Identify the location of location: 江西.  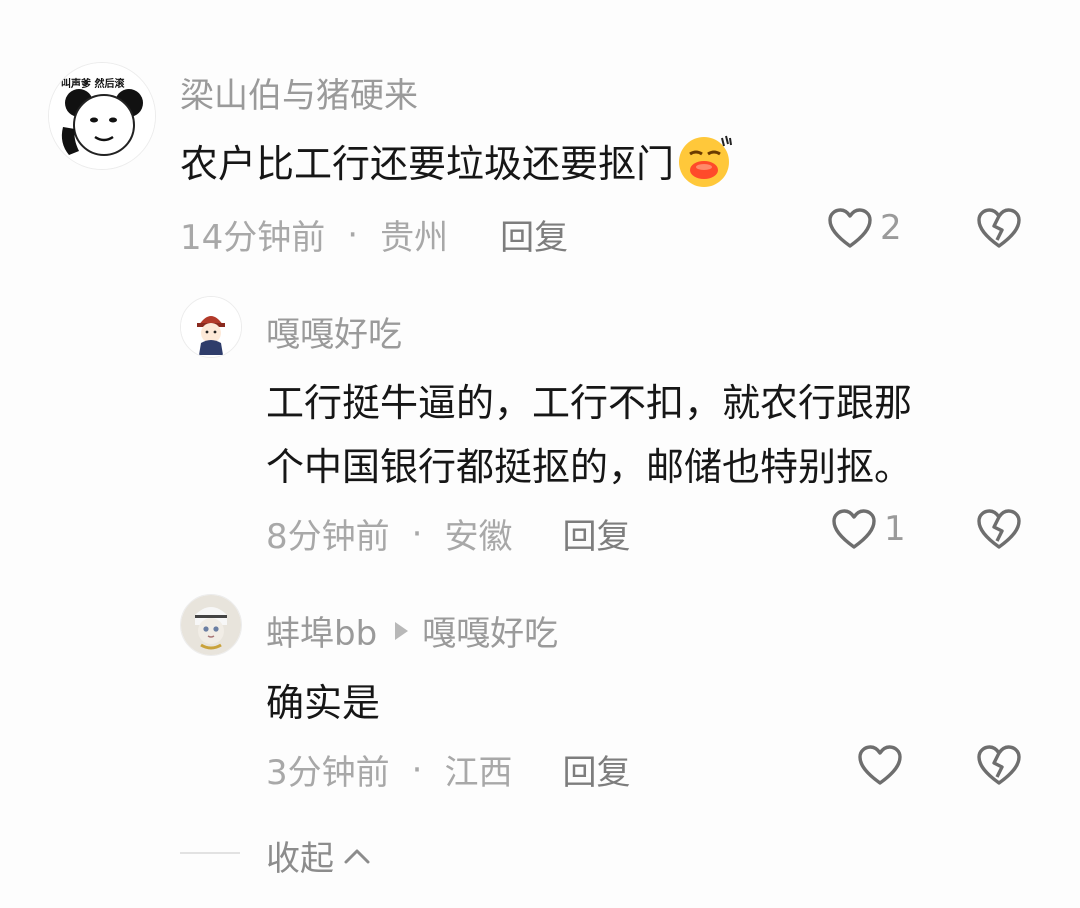
(478, 773).